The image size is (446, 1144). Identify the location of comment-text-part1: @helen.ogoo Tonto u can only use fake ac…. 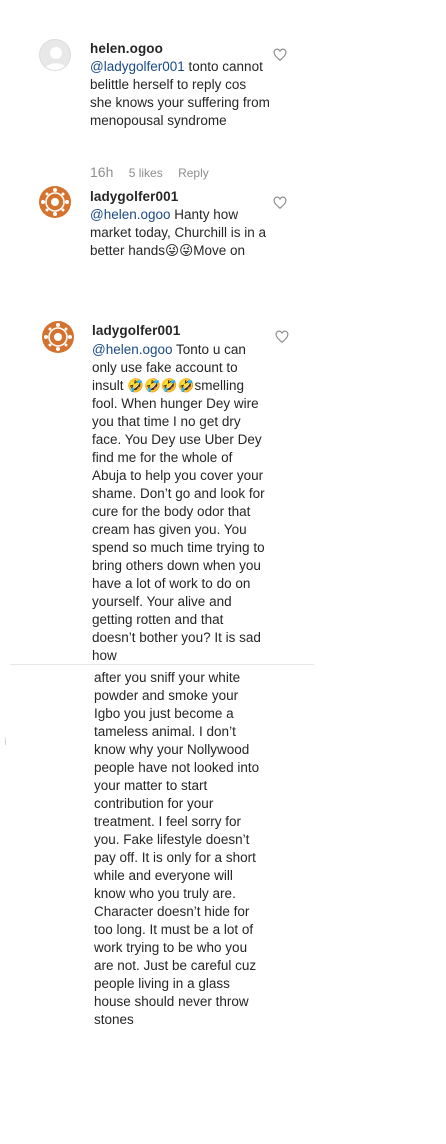
(179, 503).